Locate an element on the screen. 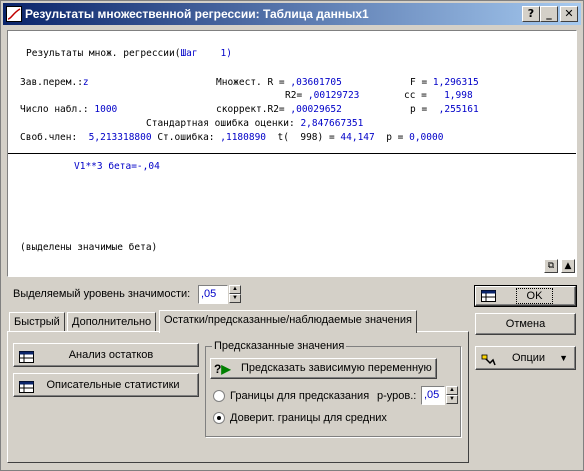  cancel-button: Отмена is located at coordinates (525, 324).